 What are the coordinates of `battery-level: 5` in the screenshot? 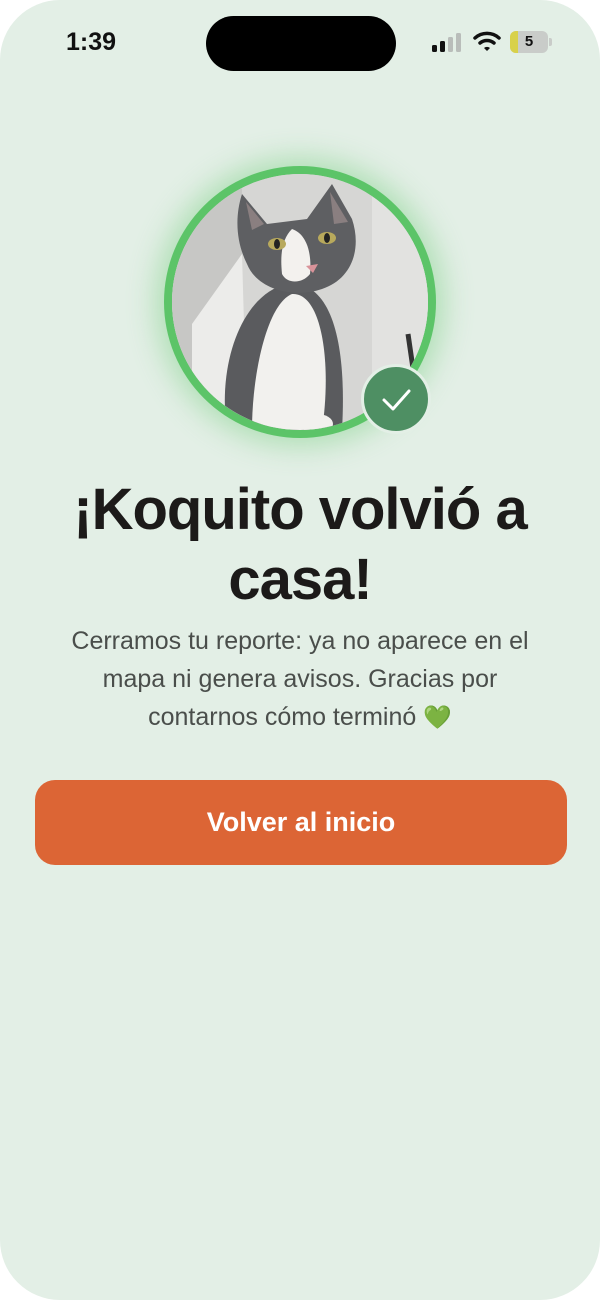 It's located at (529, 41).